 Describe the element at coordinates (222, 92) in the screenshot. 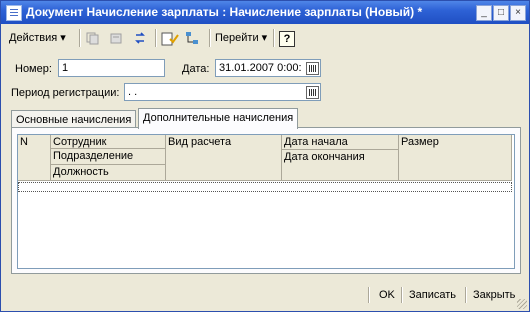

I see `period-field: . .` at that location.